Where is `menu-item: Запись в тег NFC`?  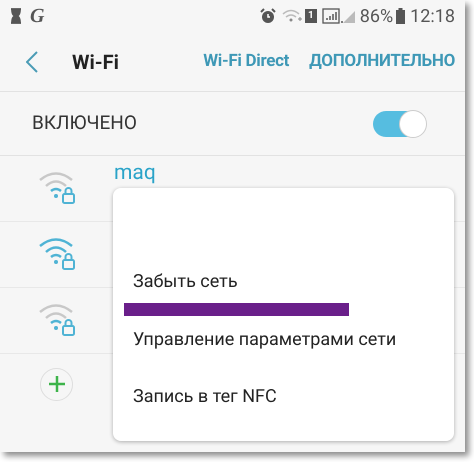
menu-item: Запись в тег NFC is located at coordinates (205, 396).